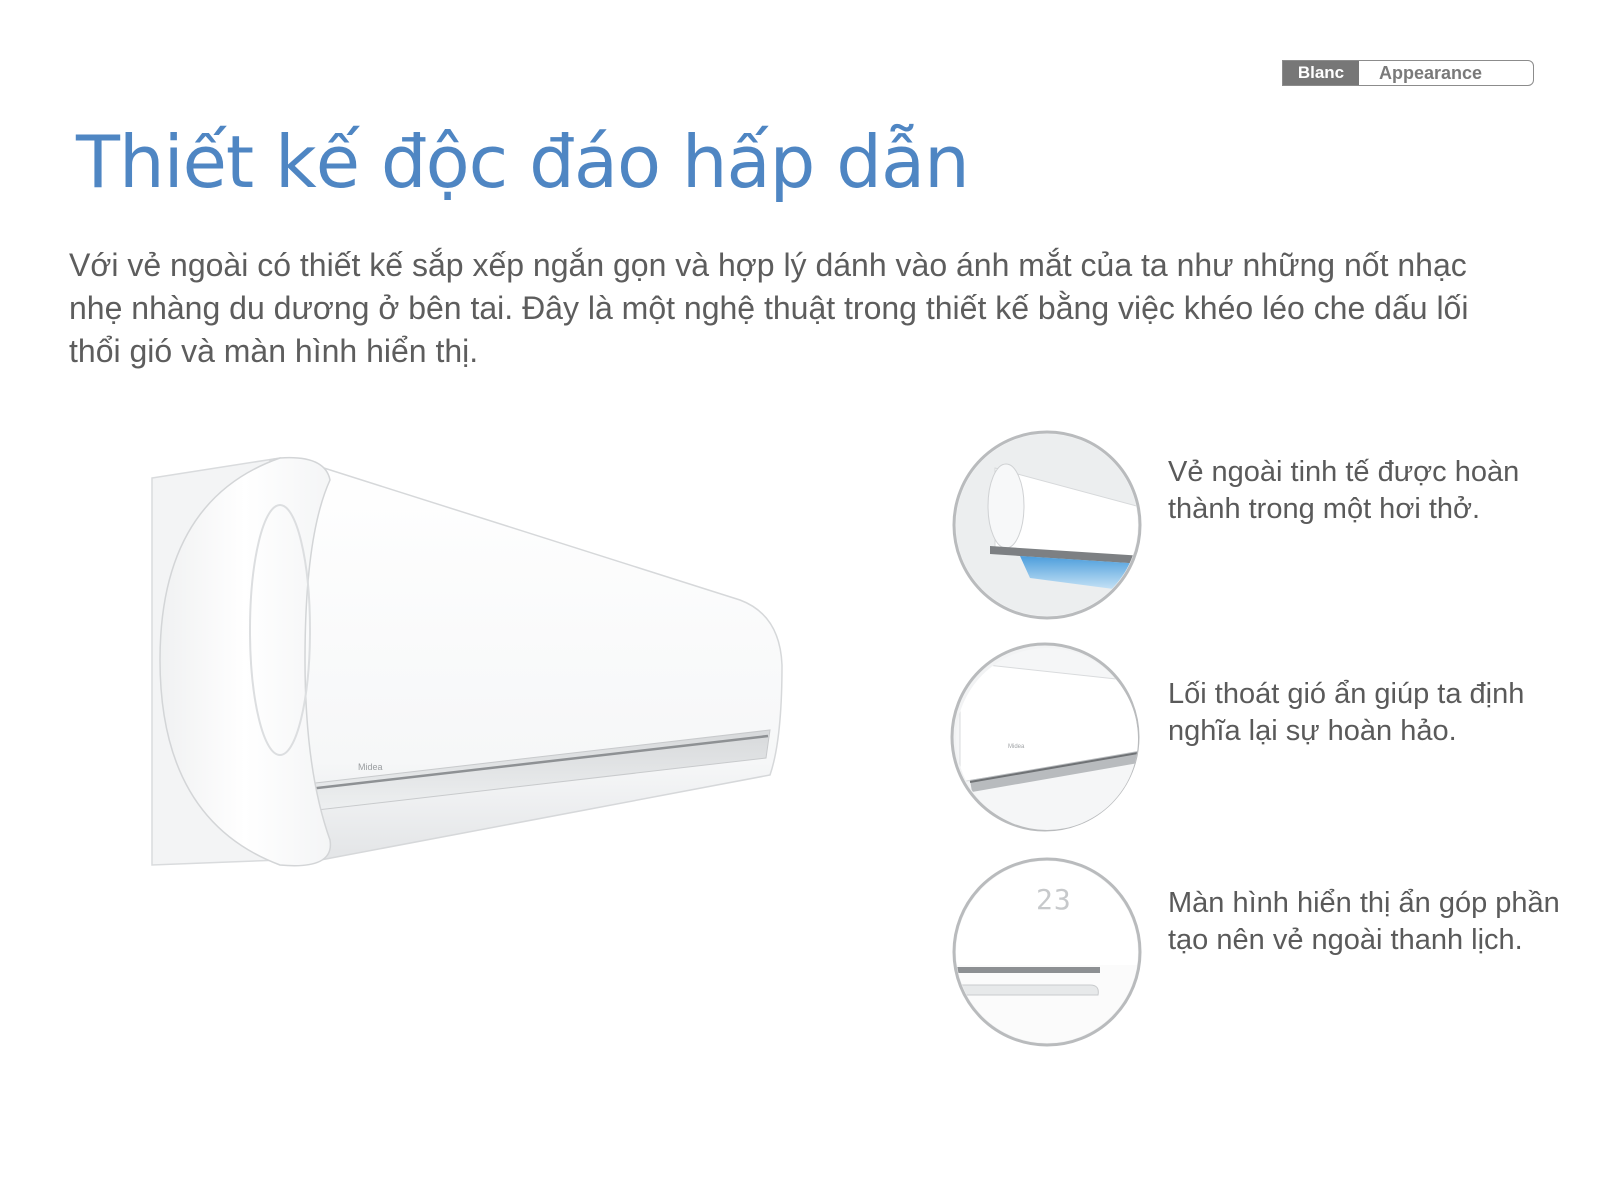  What do you see at coordinates (1321, 73) in the screenshot?
I see `tag-blanc-label: Blanc` at bounding box center [1321, 73].